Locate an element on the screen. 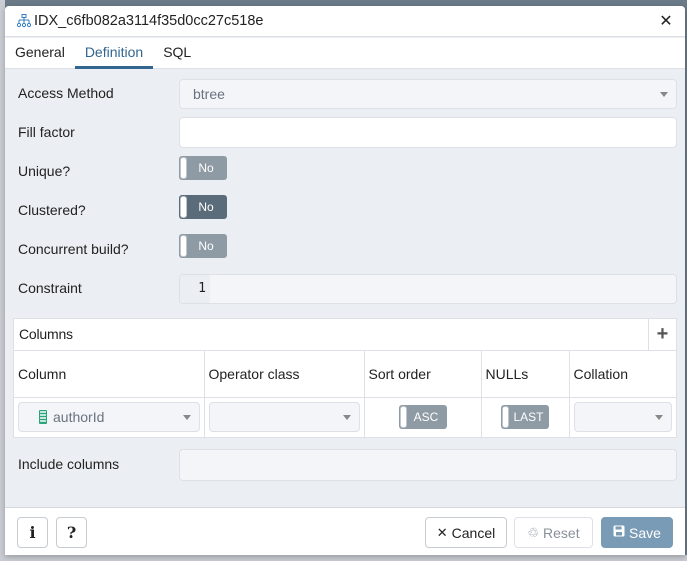 Image resolution: width=687 pixels, height=561 pixels. columns-title: Columns is located at coordinates (46, 334).